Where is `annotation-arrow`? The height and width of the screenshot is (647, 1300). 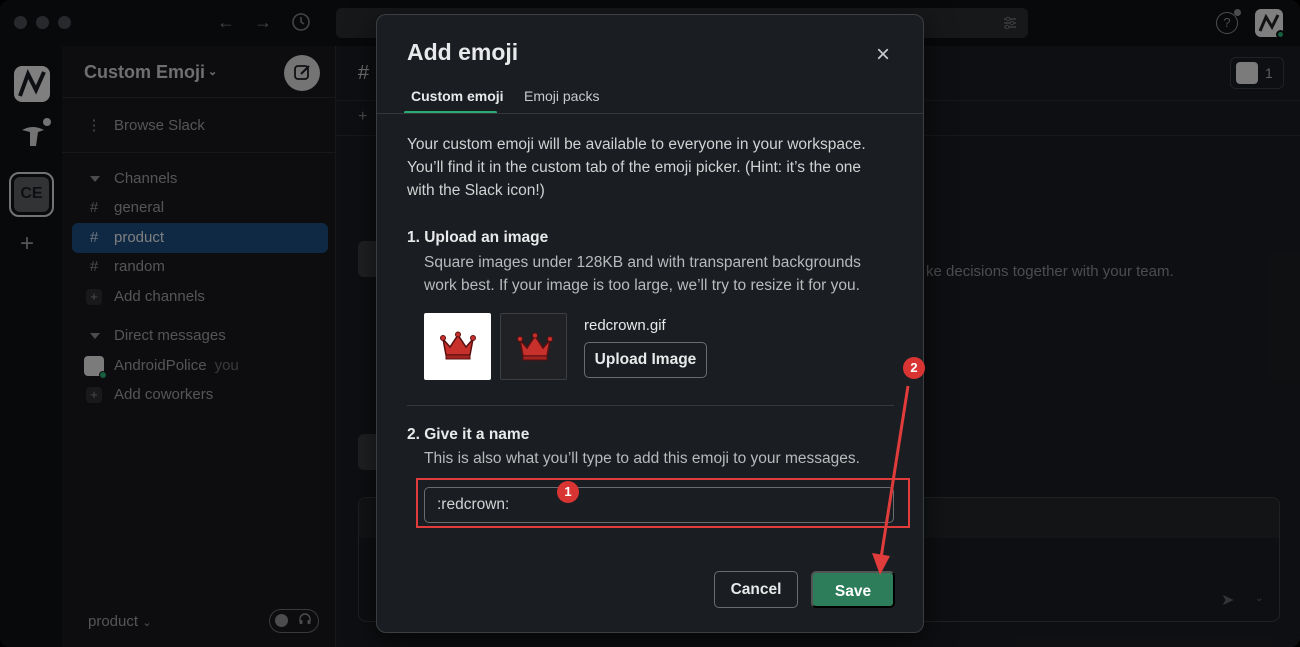 annotation-arrow is located at coordinates (891, 480).